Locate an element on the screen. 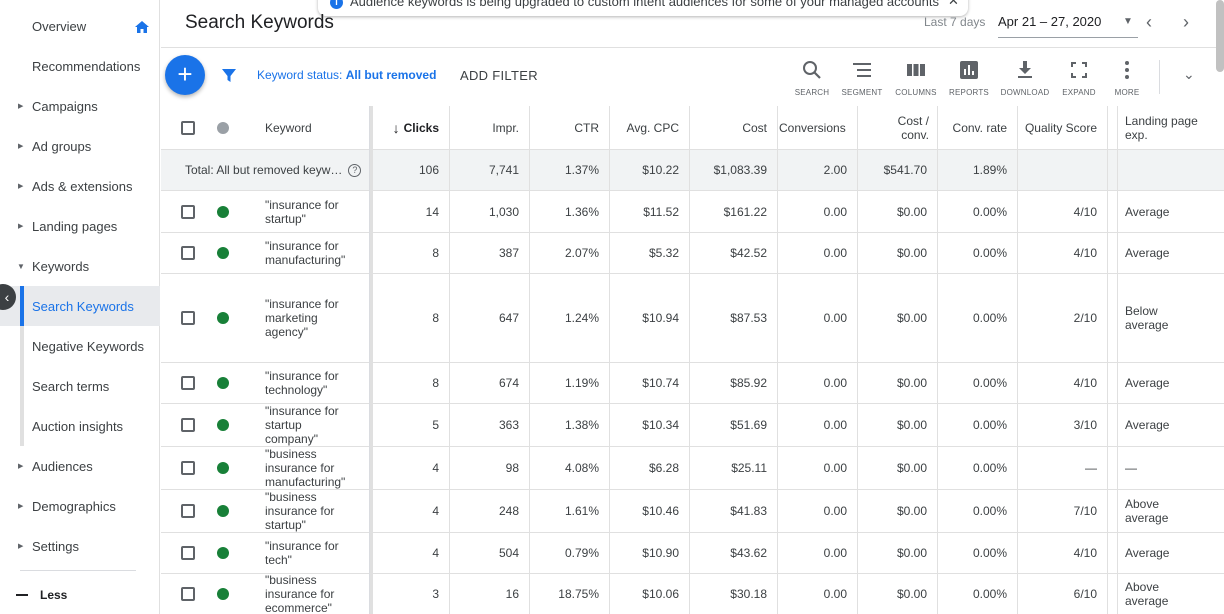  keyword-cell: "business insurance for manufacturing" is located at coordinates (305, 468).